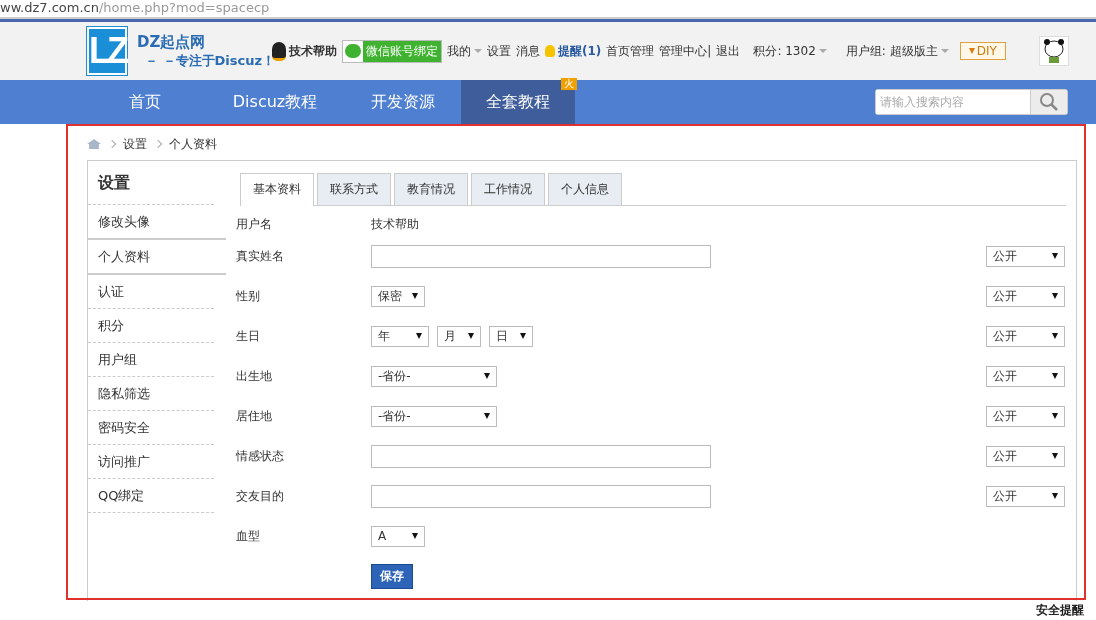  I want to click on nav-tab: 首页, so click(145, 102).